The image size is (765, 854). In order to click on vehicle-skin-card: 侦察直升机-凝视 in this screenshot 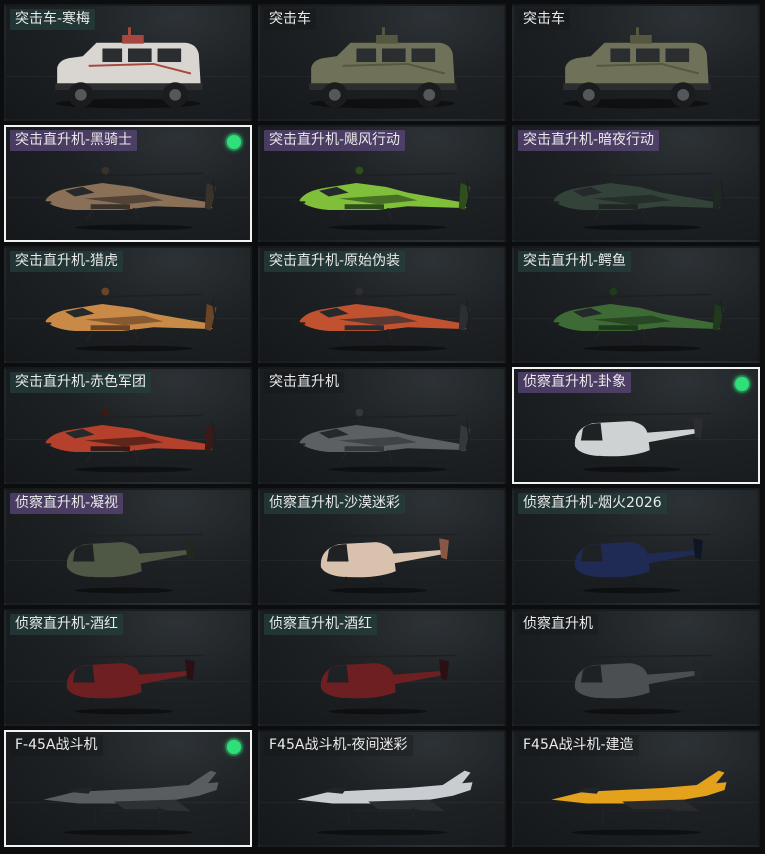, I will do `click(128, 546)`.